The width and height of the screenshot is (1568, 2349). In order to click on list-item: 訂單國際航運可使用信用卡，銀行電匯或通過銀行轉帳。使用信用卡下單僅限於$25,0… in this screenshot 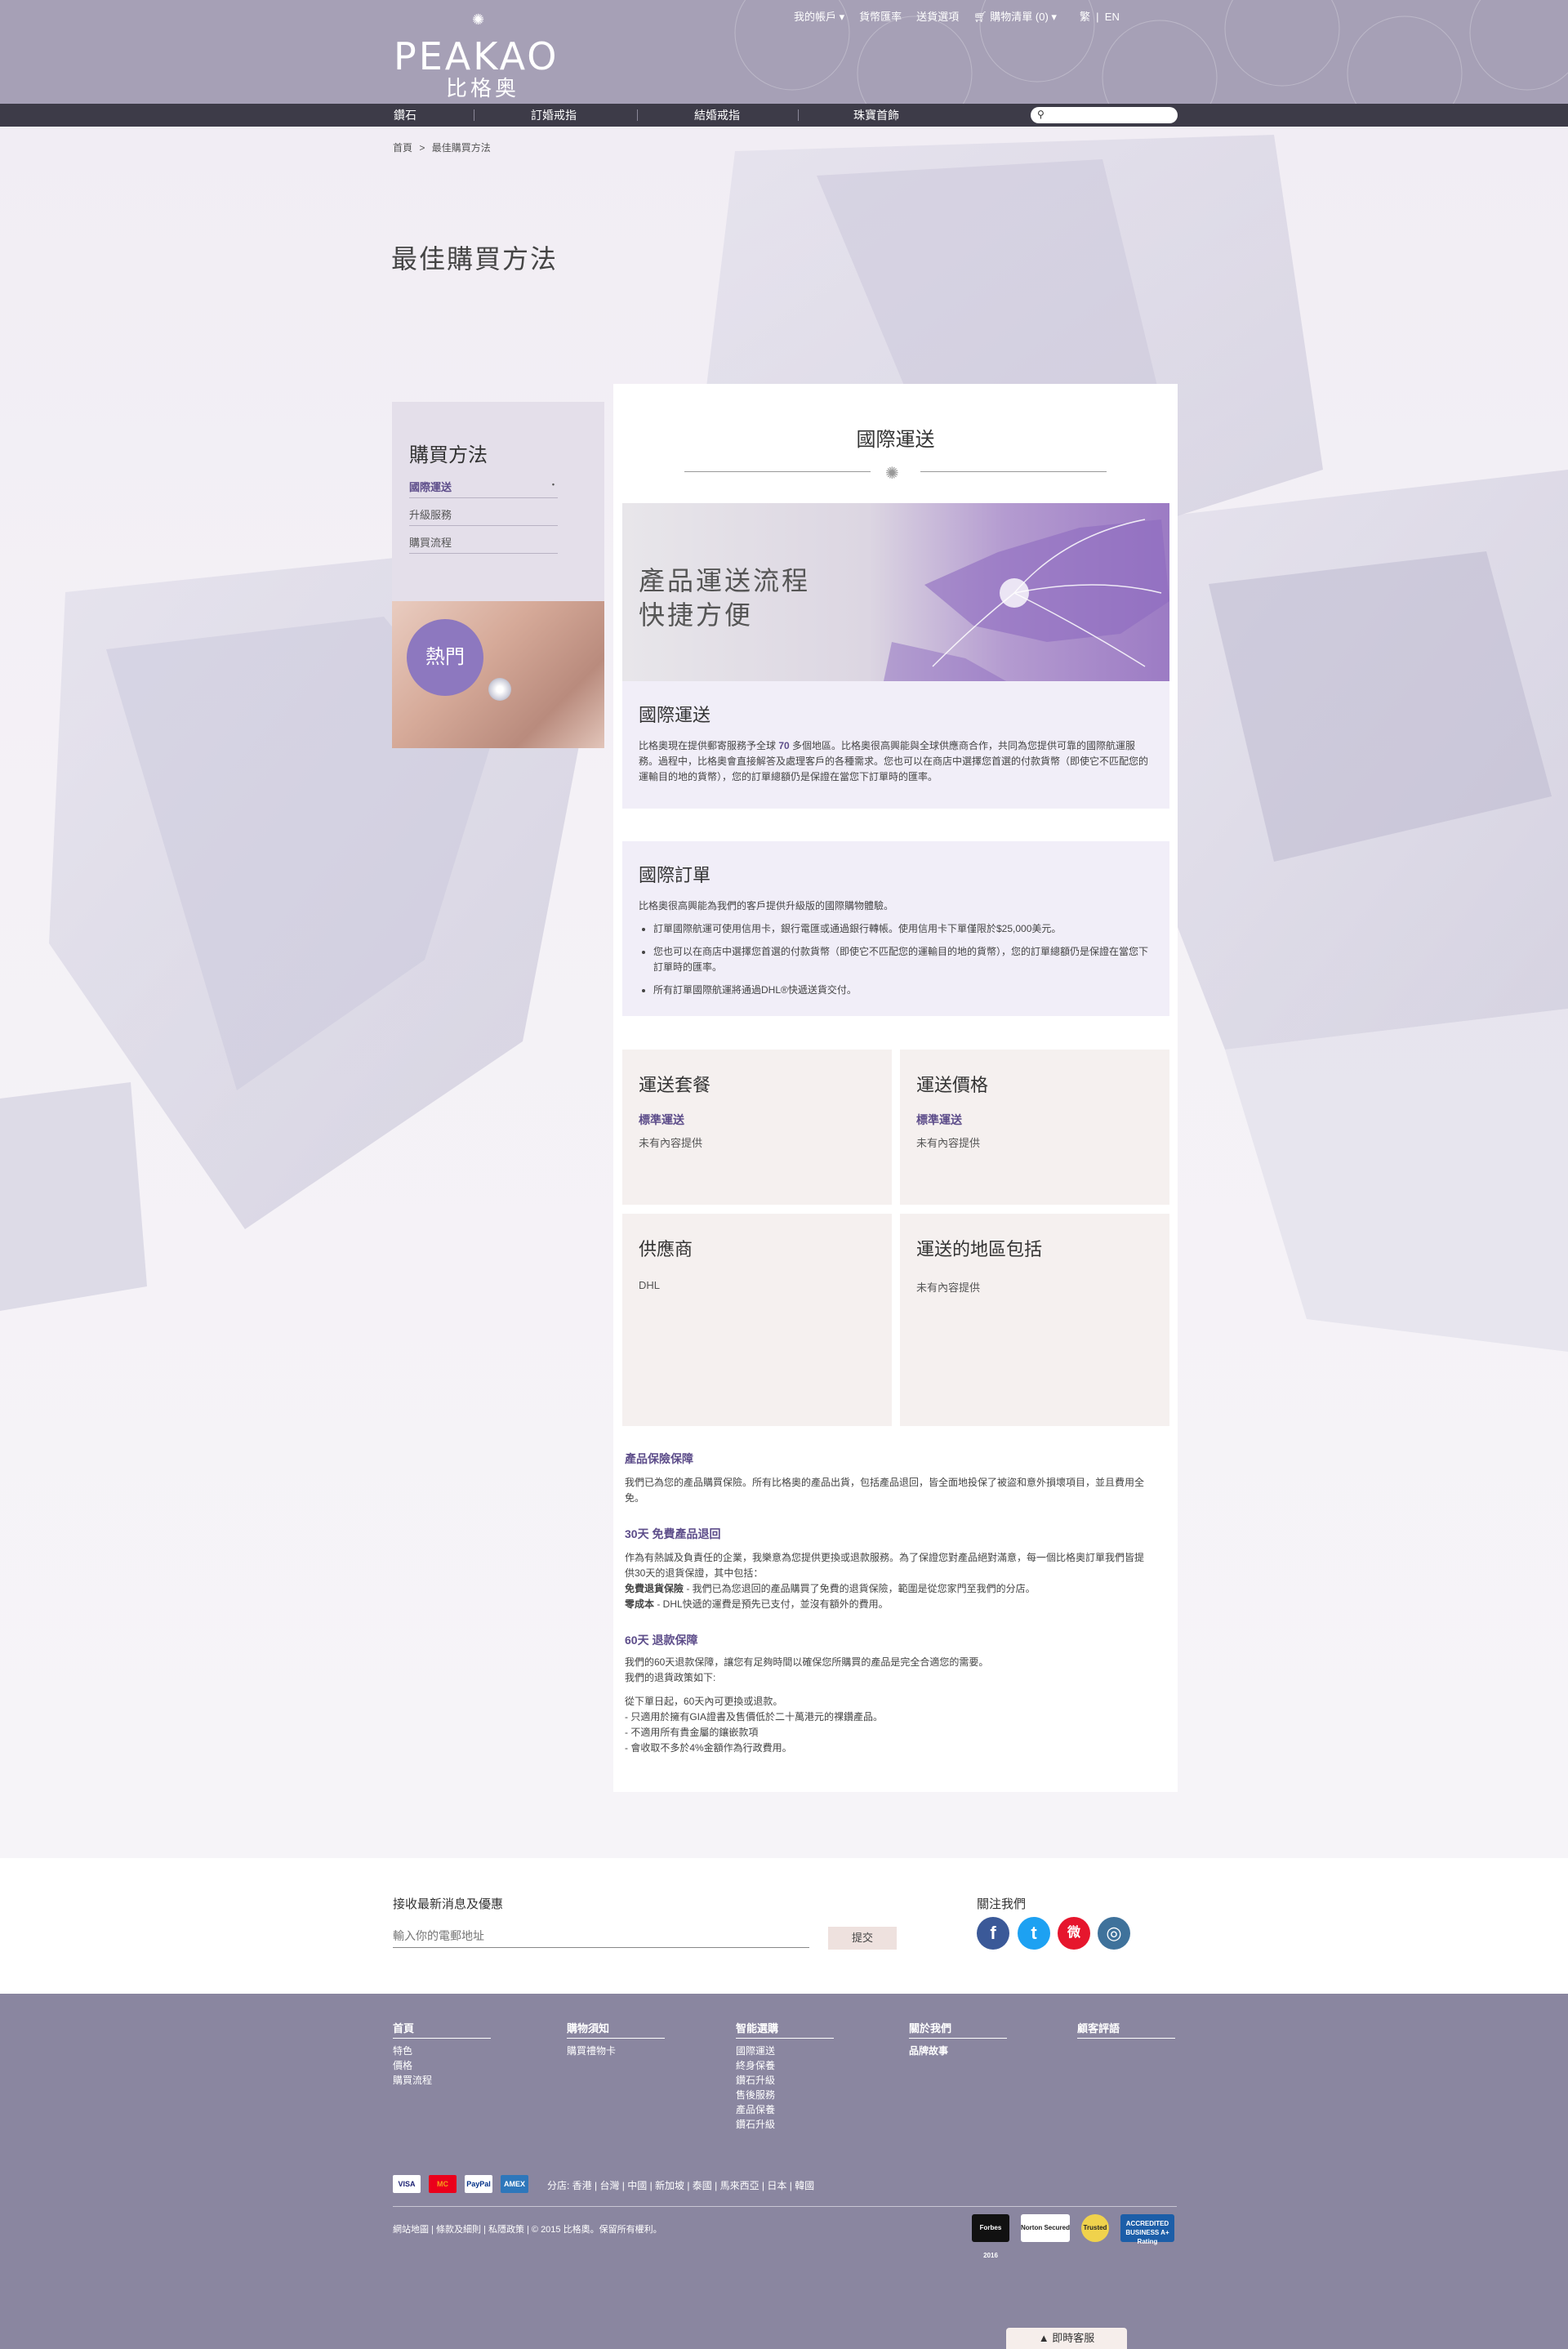, I will do `click(904, 929)`.